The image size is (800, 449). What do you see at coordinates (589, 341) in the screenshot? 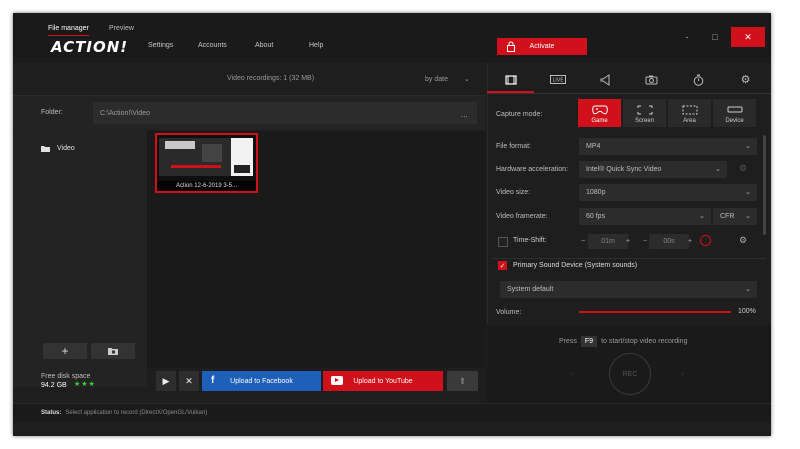
I see `hotkey-key: F9` at bounding box center [589, 341].